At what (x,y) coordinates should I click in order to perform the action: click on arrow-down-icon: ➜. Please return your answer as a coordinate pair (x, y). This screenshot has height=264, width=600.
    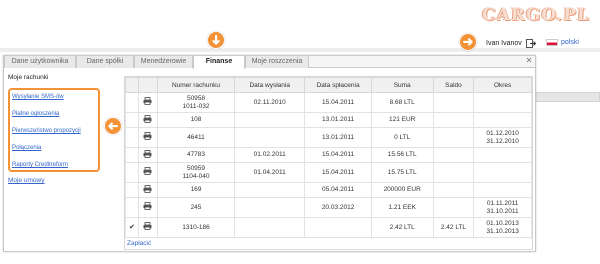
    Looking at the image, I should click on (216, 40).